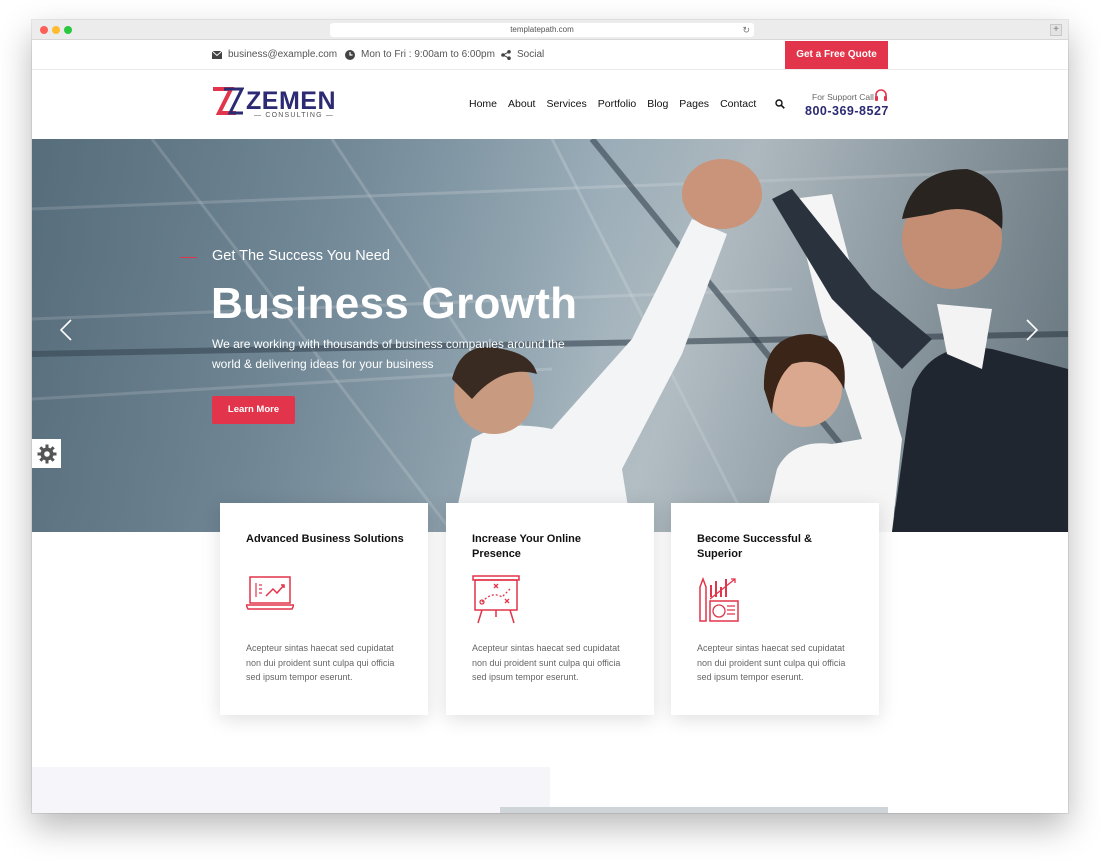  What do you see at coordinates (301, 256) in the screenshot?
I see `hero-tagline: Get The Success You Need` at bounding box center [301, 256].